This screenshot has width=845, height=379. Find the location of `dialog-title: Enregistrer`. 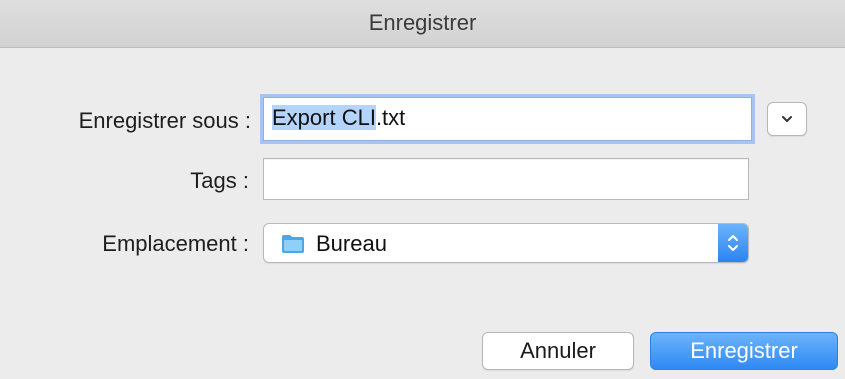

dialog-title: Enregistrer is located at coordinates (422, 22).